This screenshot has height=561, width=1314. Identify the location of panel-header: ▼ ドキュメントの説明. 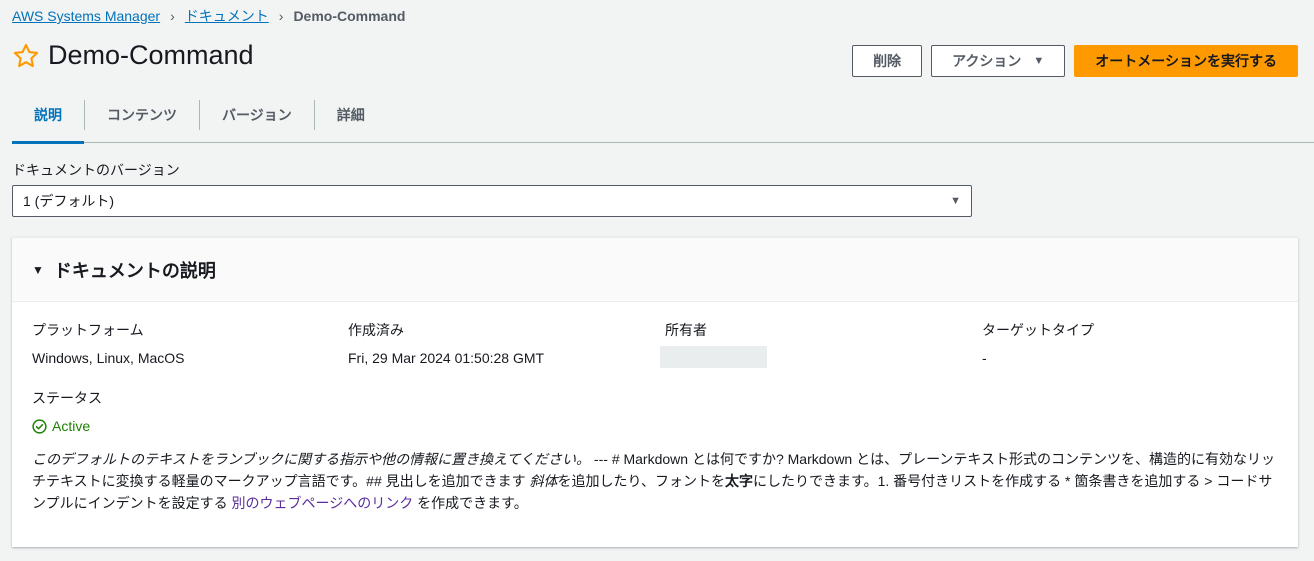
(655, 270).